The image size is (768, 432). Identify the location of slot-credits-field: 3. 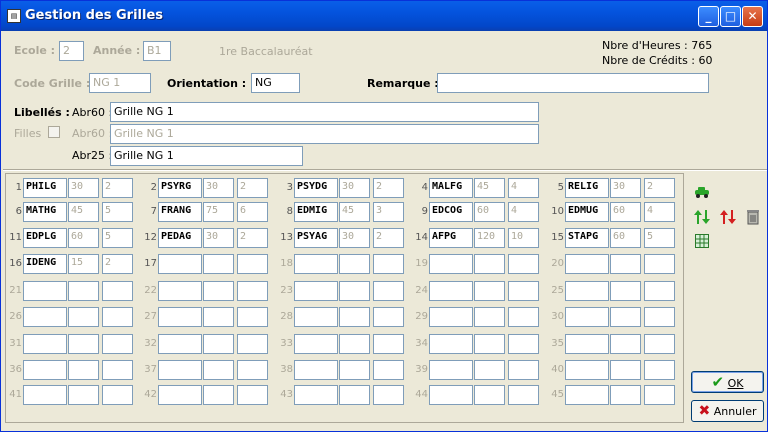
(388, 212).